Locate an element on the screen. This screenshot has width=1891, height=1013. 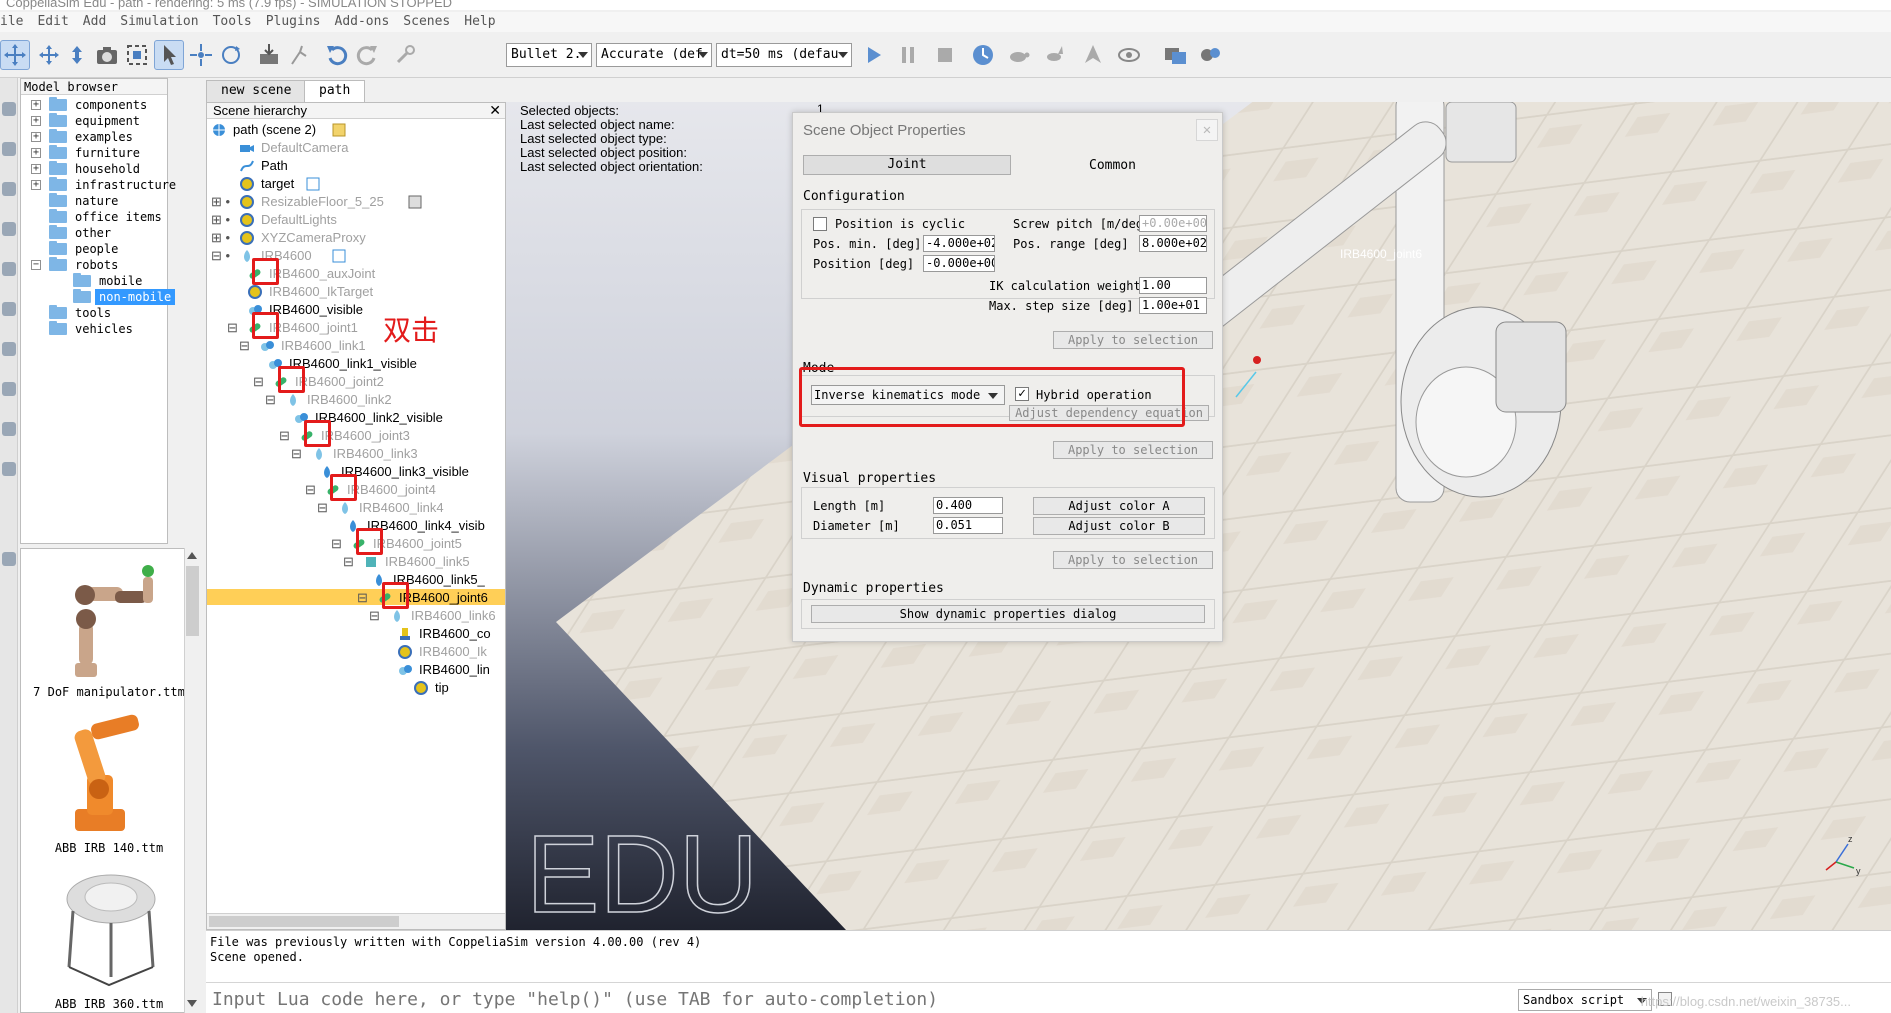
pos-range-field: 8.000e+02 is located at coordinates (1173, 243).